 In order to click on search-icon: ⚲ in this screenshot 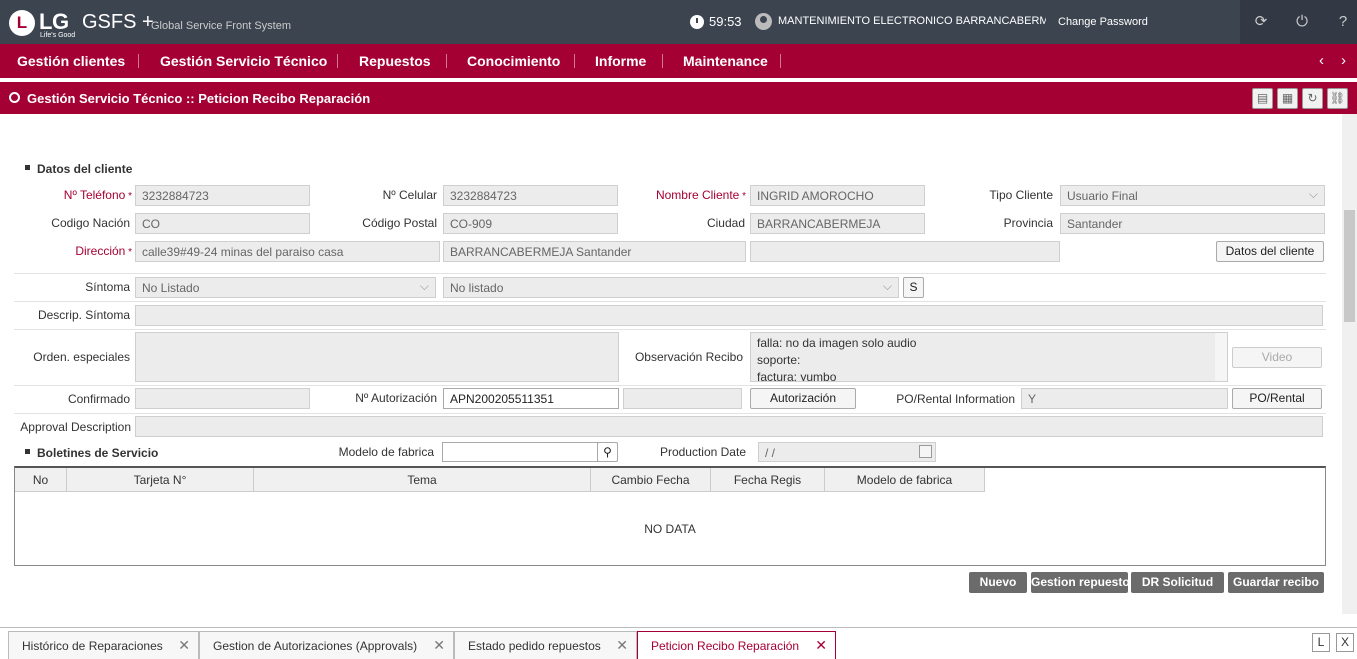, I will do `click(607, 452)`.